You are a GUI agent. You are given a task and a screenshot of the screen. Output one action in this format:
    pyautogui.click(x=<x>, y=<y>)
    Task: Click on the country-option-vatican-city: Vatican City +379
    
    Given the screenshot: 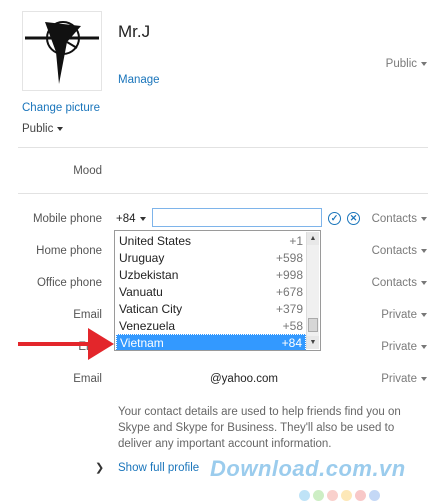 What is the action you would take?
    pyautogui.click(x=211, y=308)
    